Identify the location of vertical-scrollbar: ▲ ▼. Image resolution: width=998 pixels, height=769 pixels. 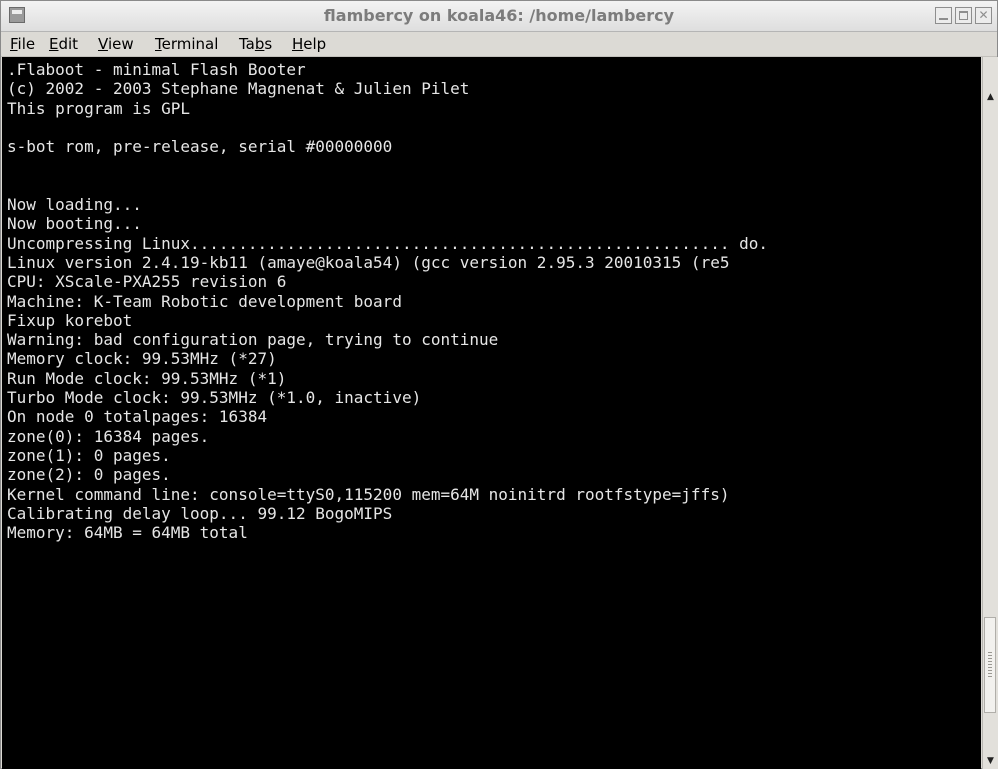
(990, 413).